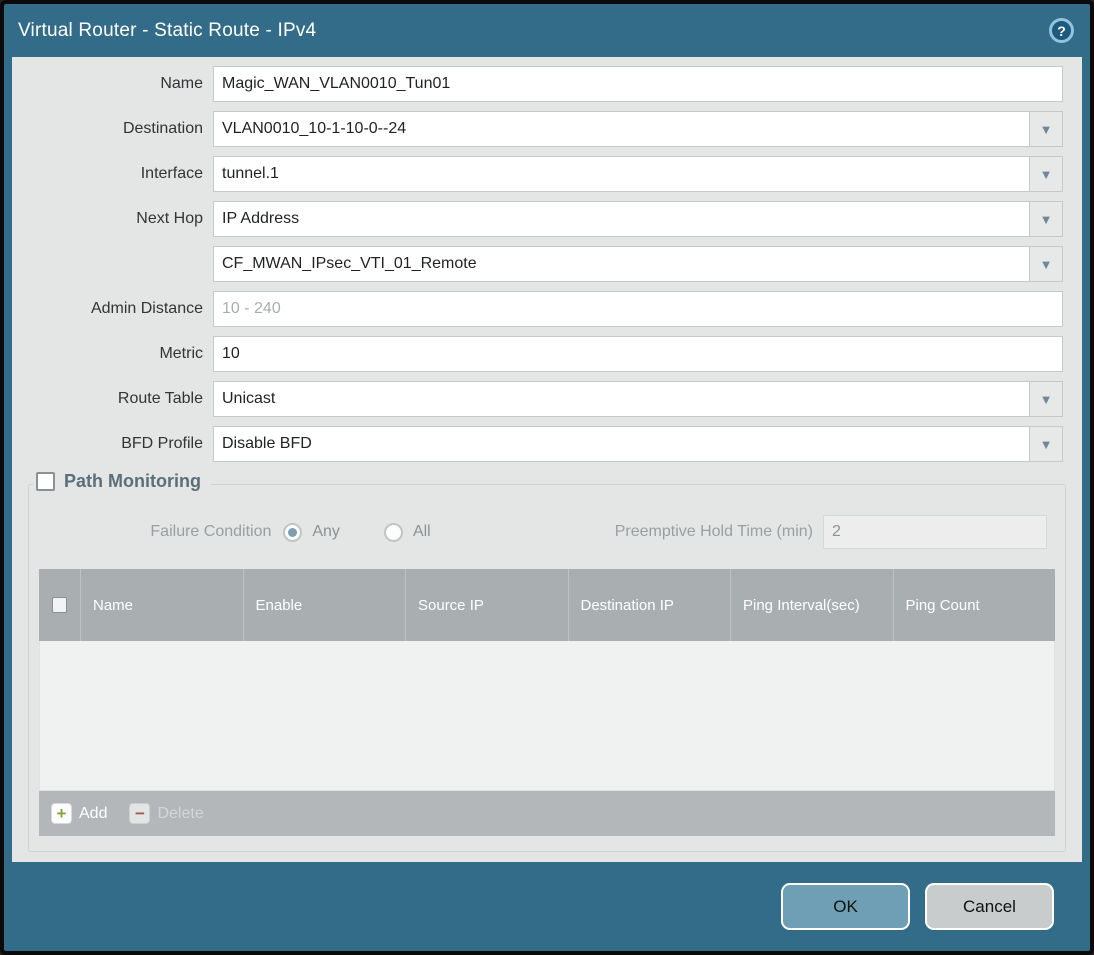 The height and width of the screenshot is (955, 1094). I want to click on bfd-profile-row: BFD Profile ▼, so click(547, 444).